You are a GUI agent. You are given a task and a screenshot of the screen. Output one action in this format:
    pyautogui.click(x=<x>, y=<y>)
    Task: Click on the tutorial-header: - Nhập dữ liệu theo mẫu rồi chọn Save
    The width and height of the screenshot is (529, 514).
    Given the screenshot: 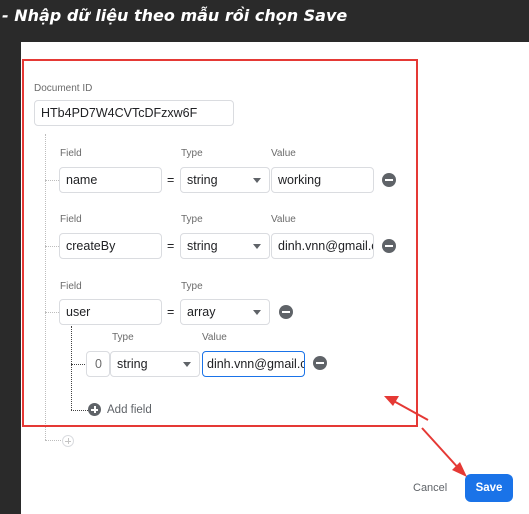 What is the action you would take?
    pyautogui.click(x=264, y=18)
    